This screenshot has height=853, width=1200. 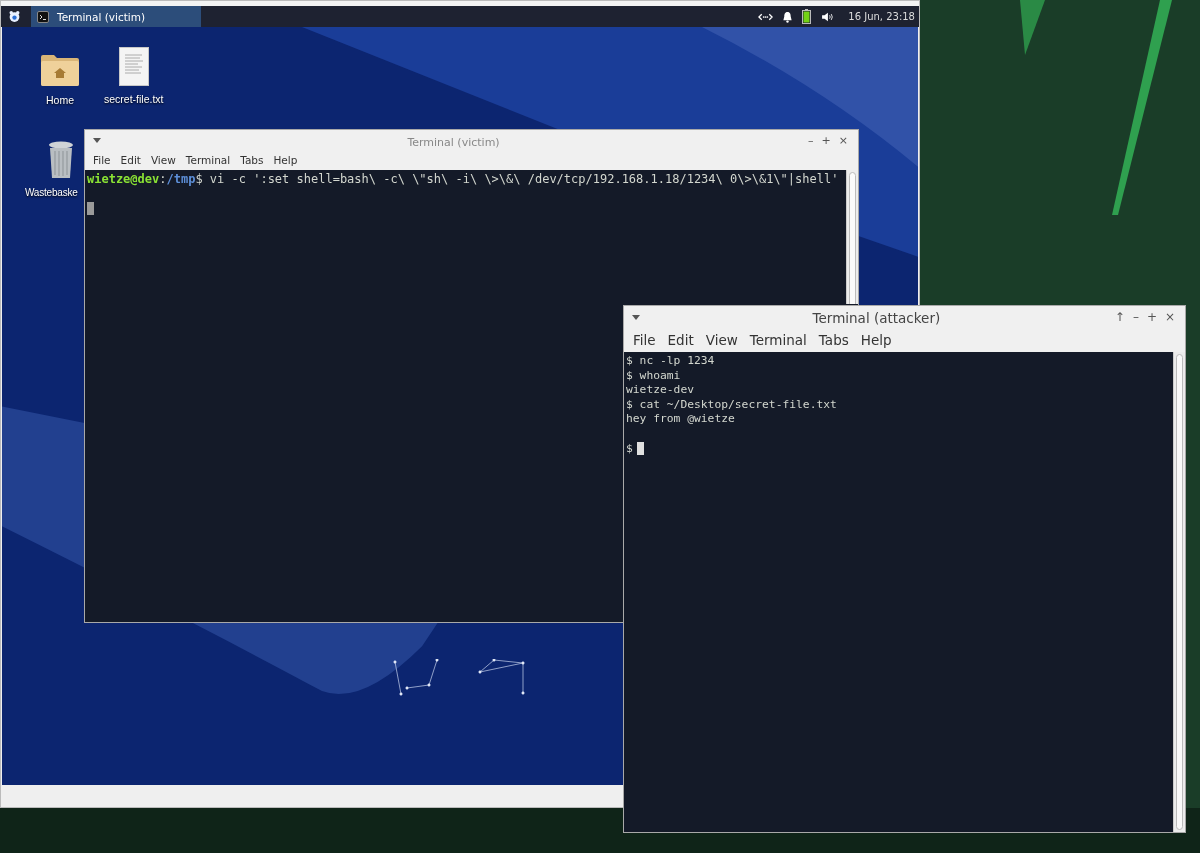 I want to click on window-control: ↑, so click(x=1119, y=317).